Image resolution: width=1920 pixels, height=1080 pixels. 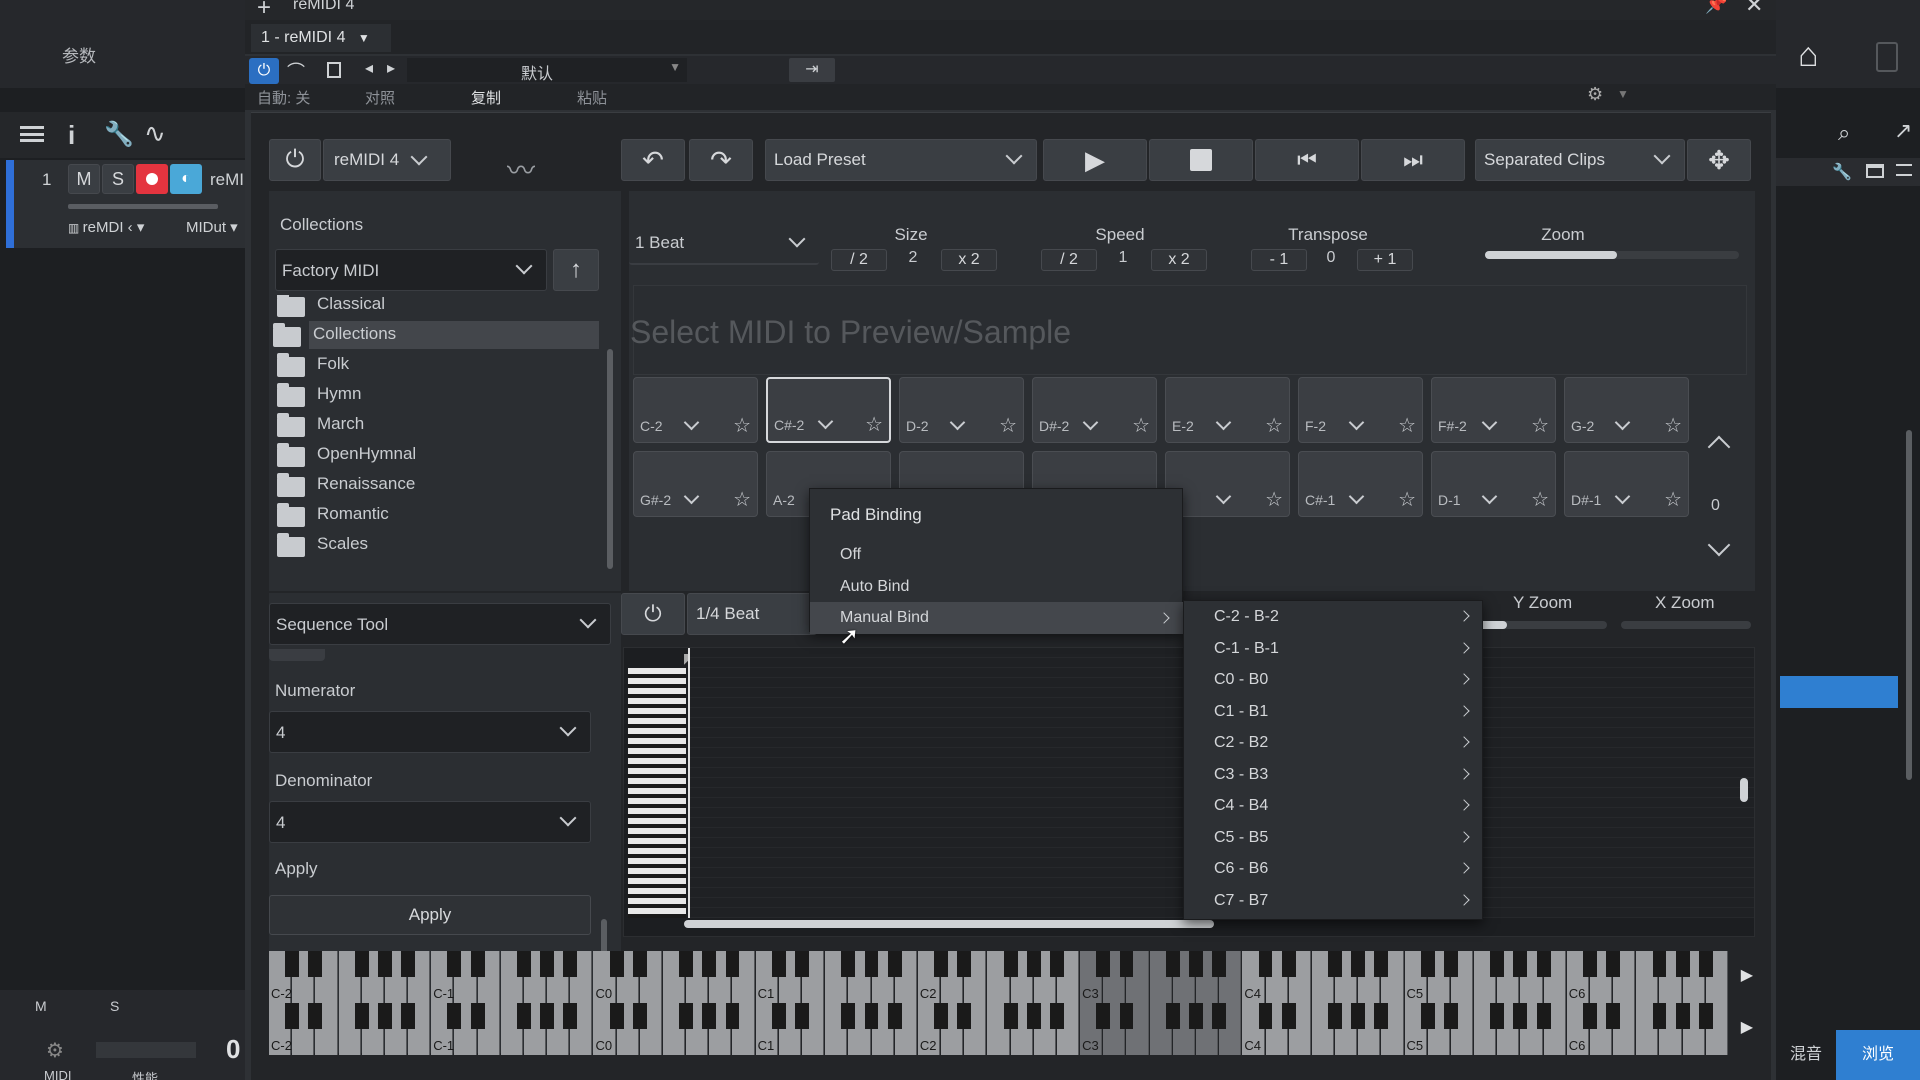 I want to click on folder-item: Collections, so click(x=436, y=335).